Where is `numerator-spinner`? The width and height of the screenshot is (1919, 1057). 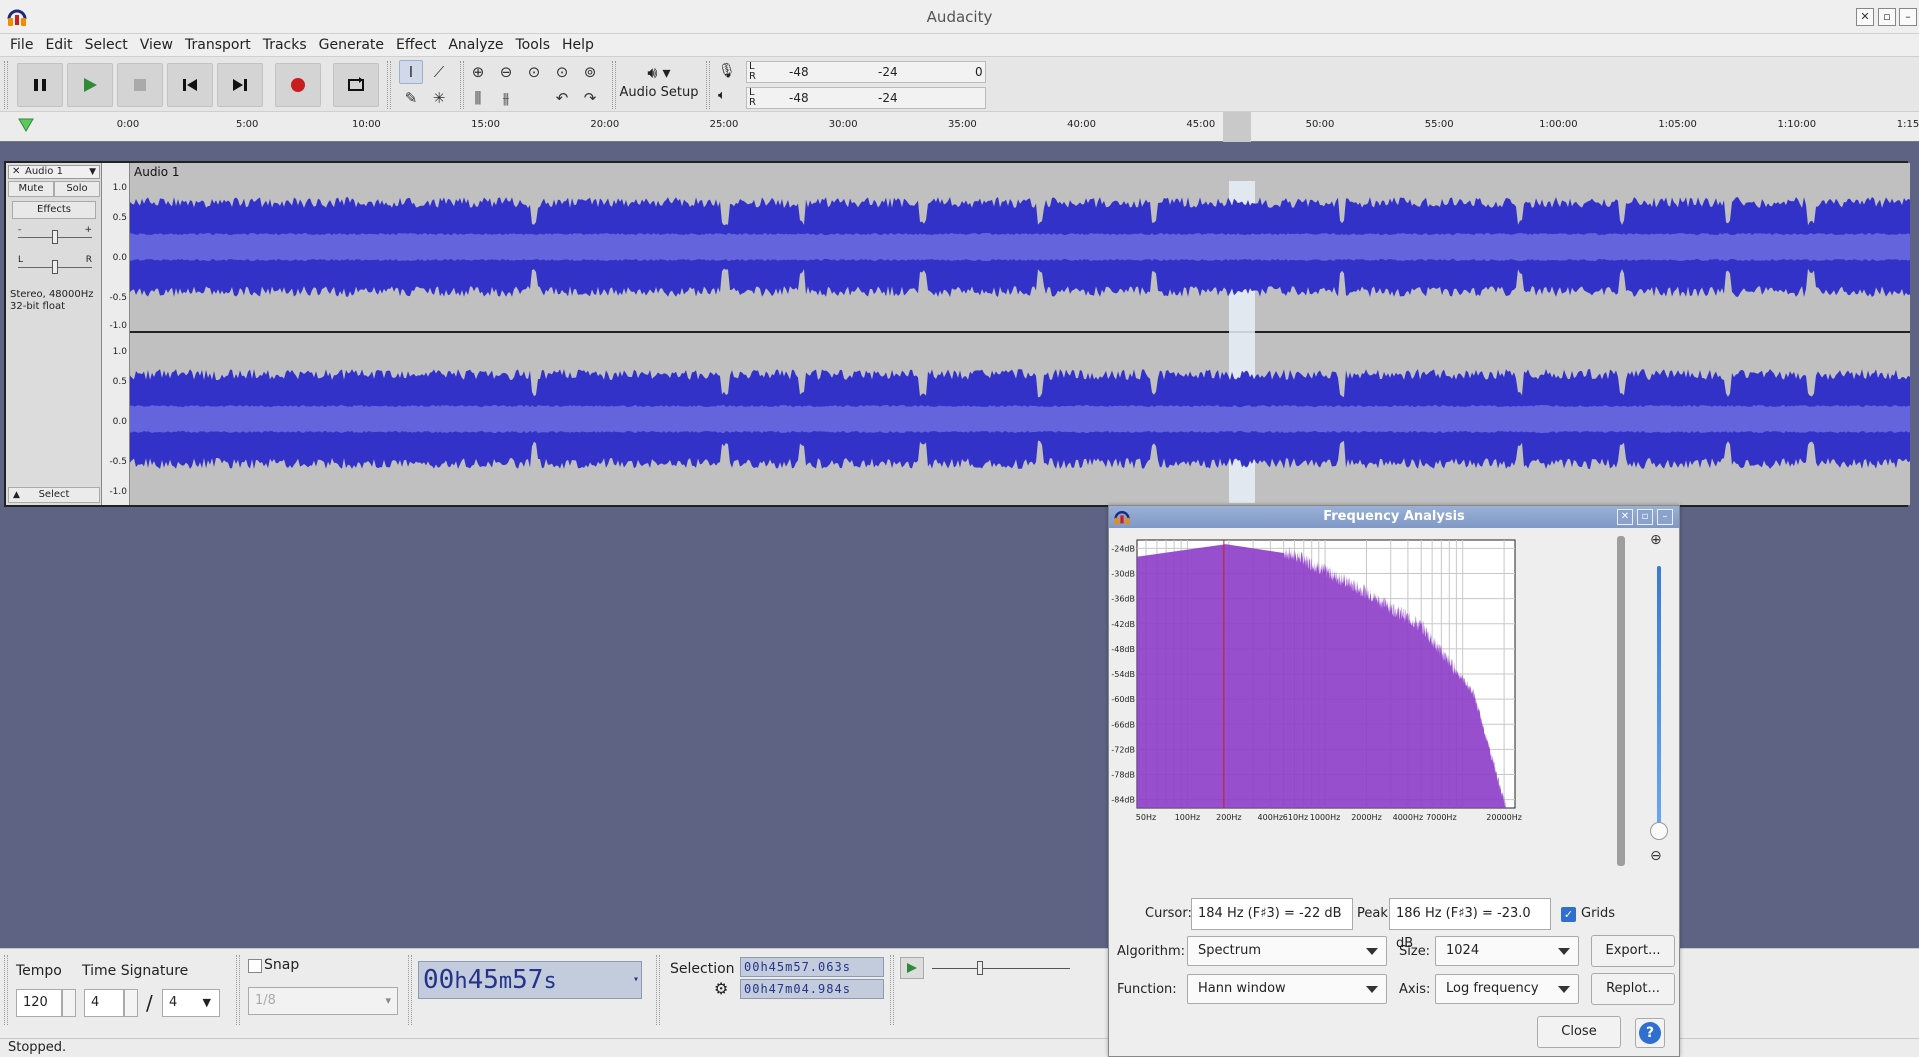 numerator-spinner is located at coordinates (131, 1003).